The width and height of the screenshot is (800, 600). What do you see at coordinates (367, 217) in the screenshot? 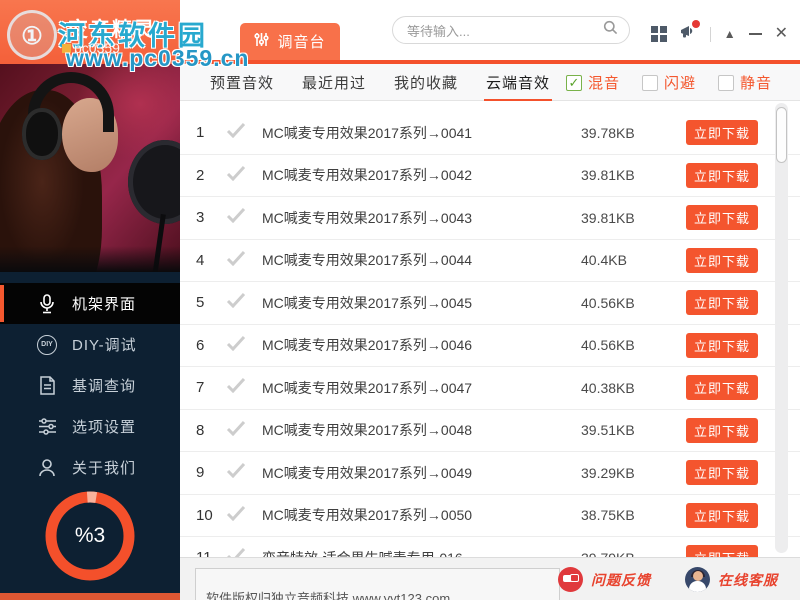
I see `effect-name: MC喊麦专用效果2017系列→0043` at bounding box center [367, 217].